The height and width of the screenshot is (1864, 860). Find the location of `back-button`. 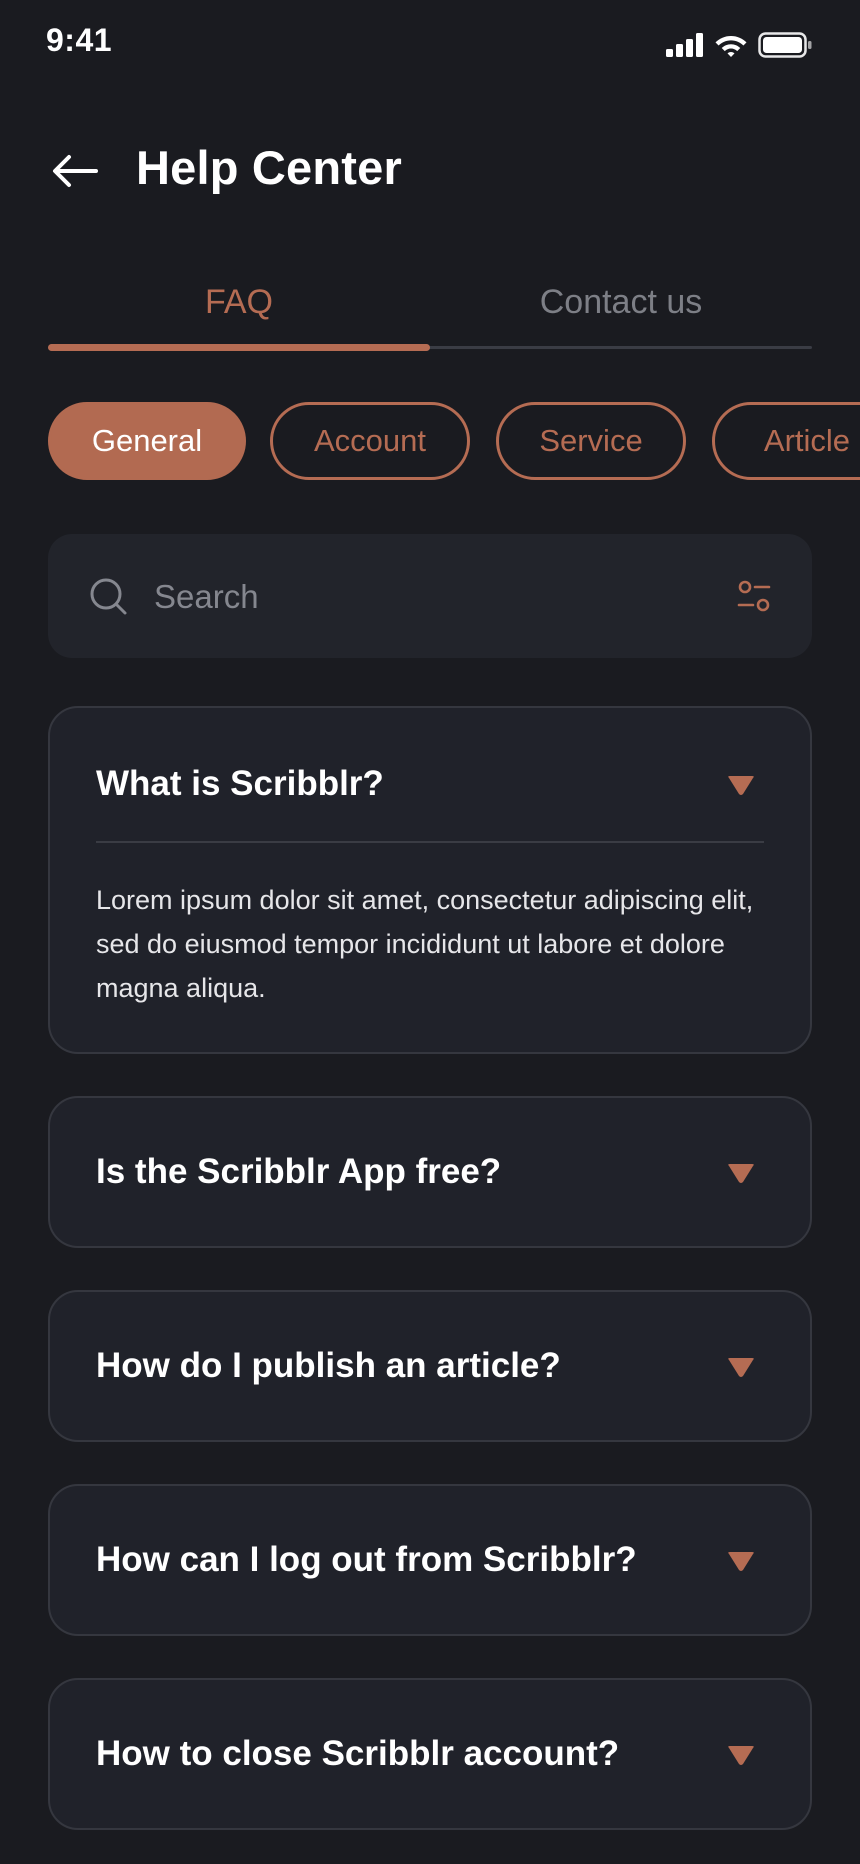

back-button is located at coordinates (75, 171).